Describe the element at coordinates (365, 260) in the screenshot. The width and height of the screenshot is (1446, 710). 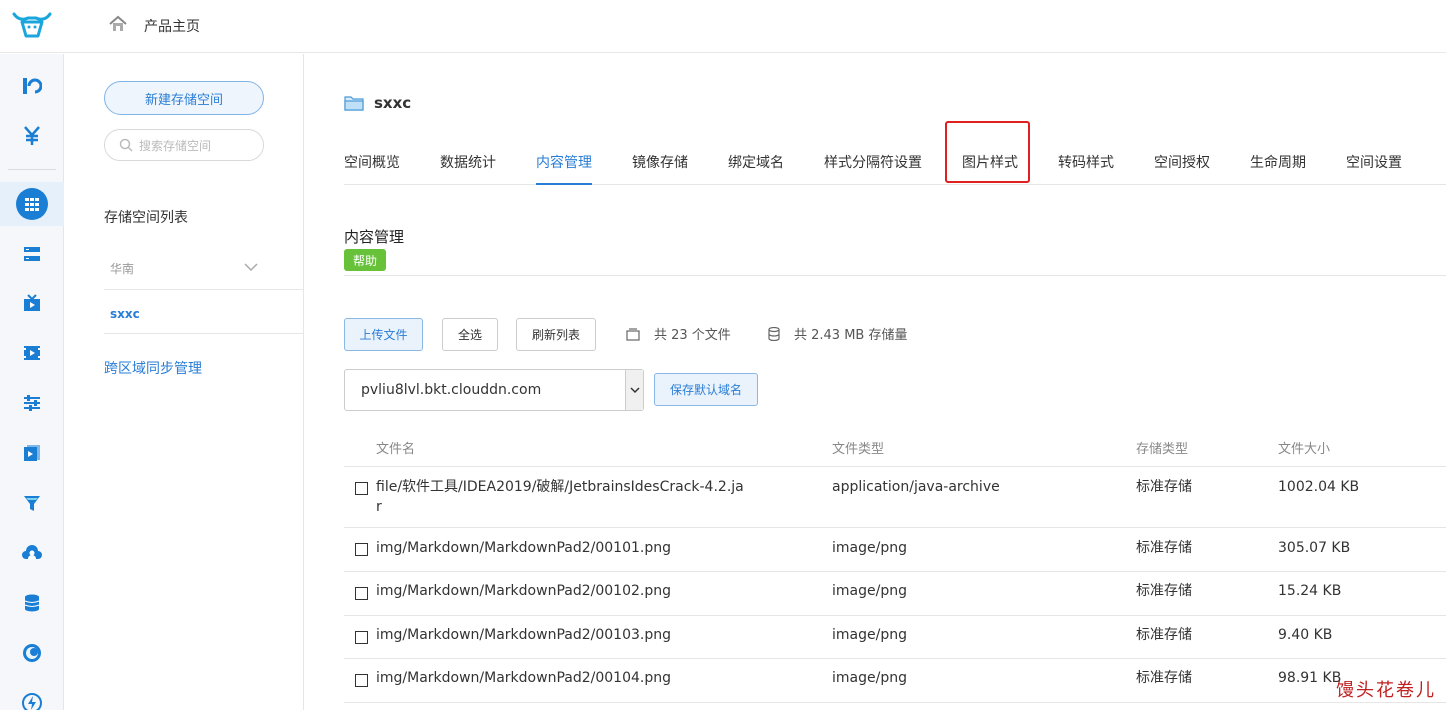
I see `help-badge: 帮助` at that location.